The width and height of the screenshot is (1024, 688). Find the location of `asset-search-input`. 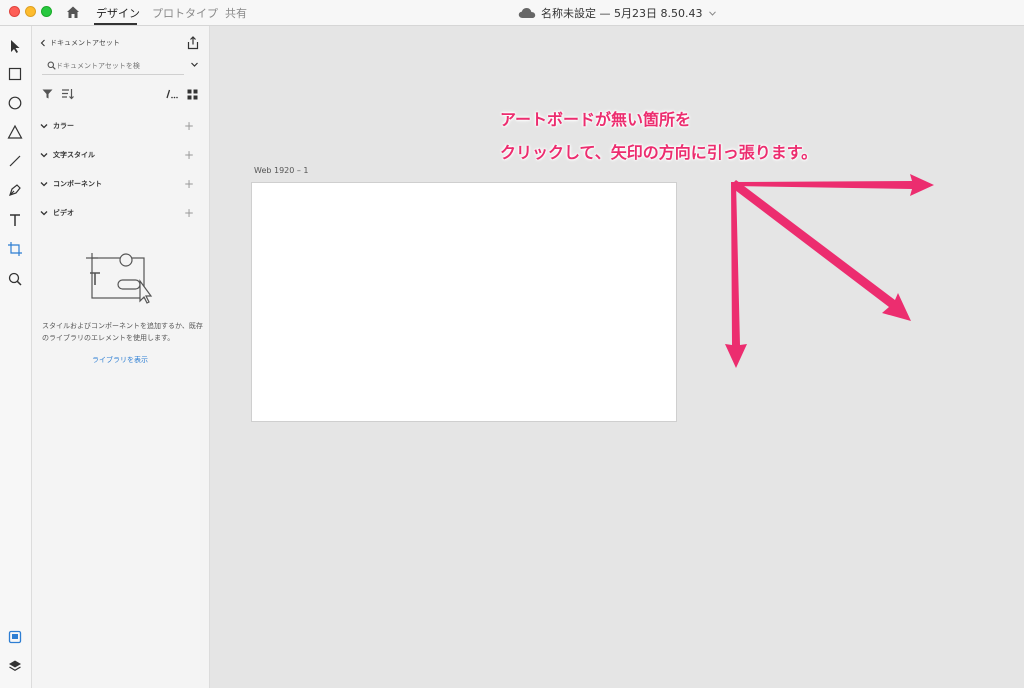

asset-search-input is located at coordinates (111, 65).